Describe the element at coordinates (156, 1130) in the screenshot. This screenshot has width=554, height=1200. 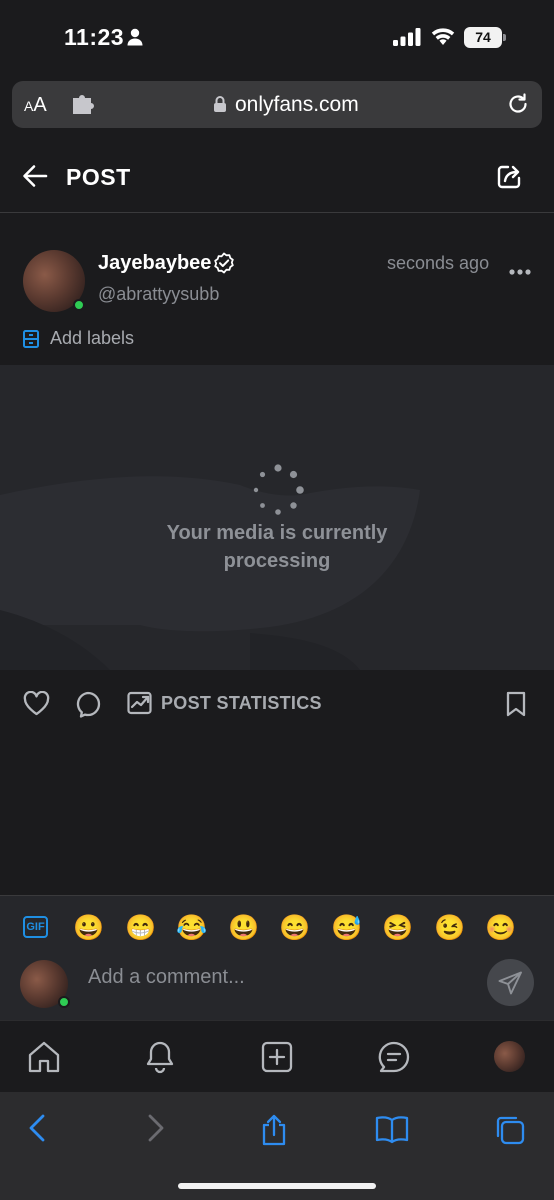
I see `forward-chevron-icon` at that location.